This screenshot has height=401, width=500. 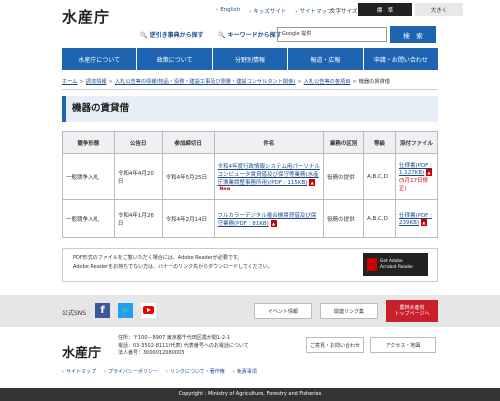 What do you see at coordinates (69, 82) in the screenshot?
I see `breadcrumb-home: ホーム` at bounding box center [69, 82].